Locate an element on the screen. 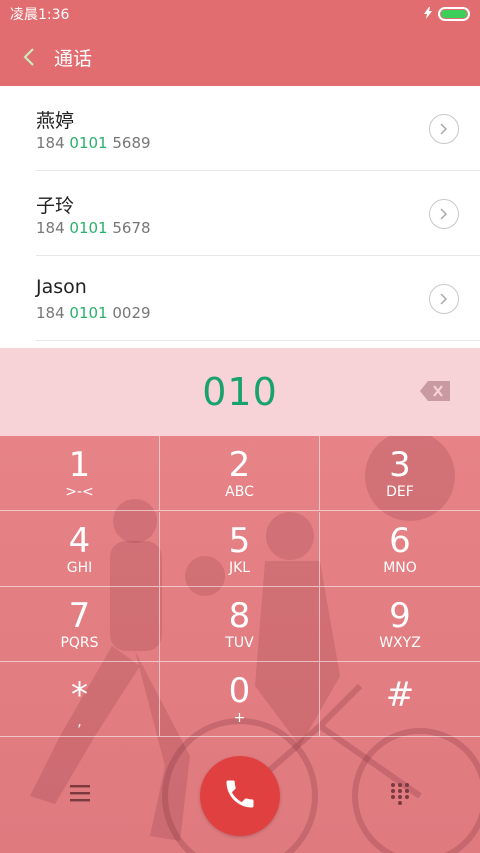  status-bar: 凌晨1:36 is located at coordinates (240, 14).